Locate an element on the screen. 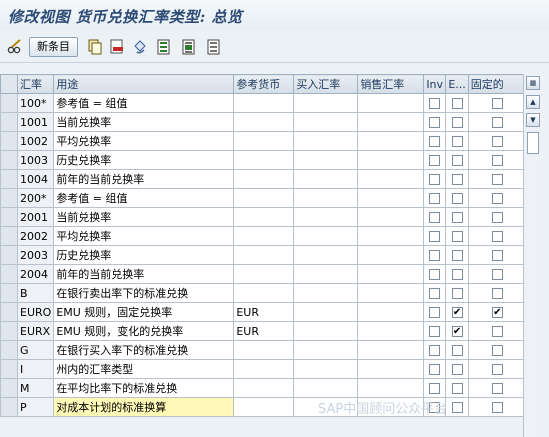 The height and width of the screenshot is (437, 549). rate-type-cell: EURO is located at coordinates (35, 312).